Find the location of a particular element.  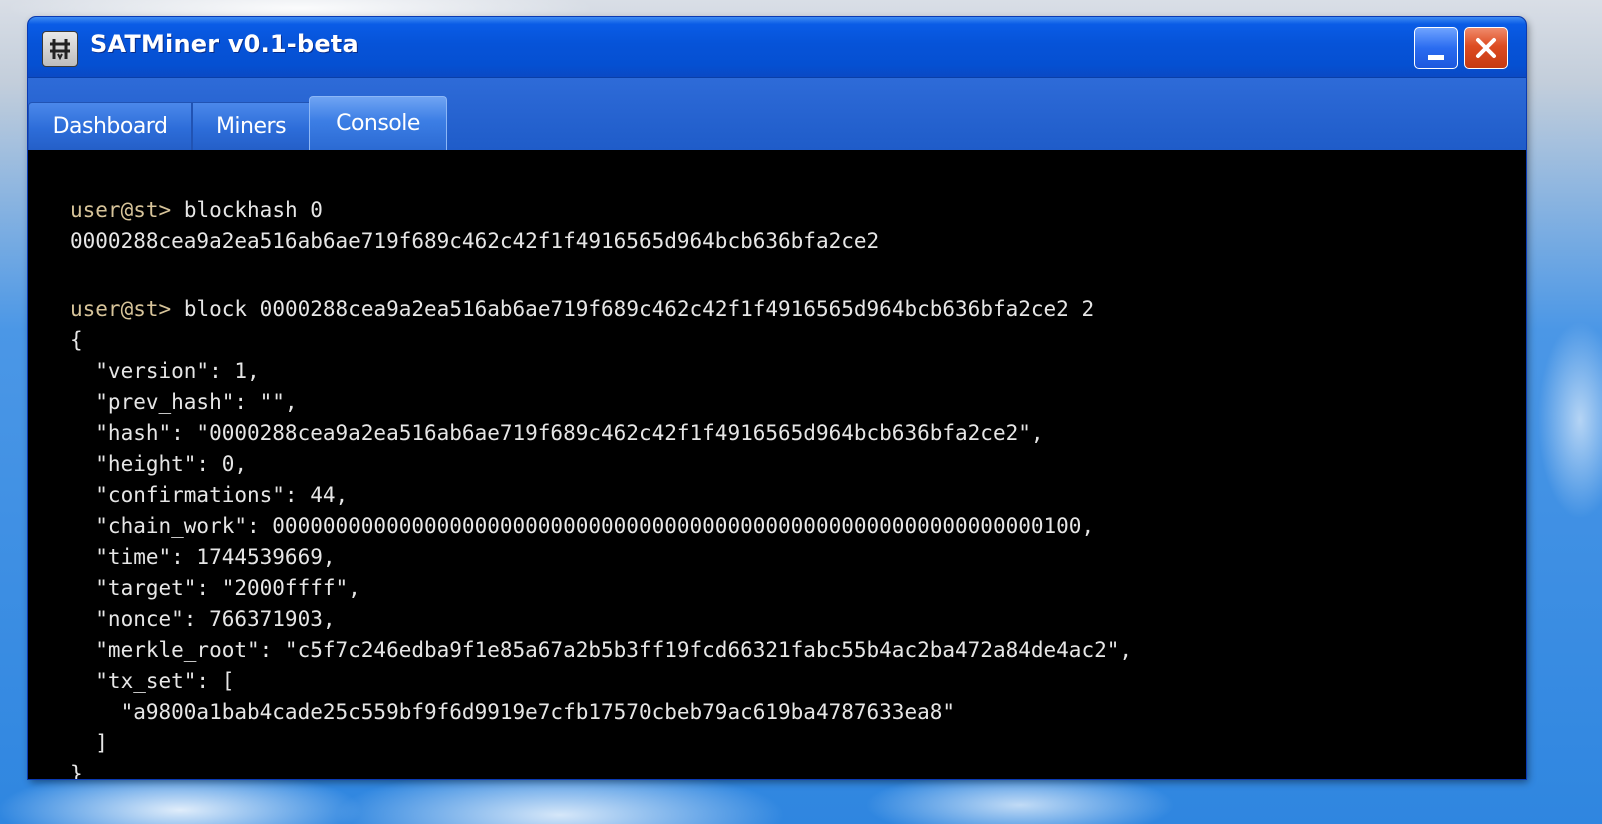

console-command: blockhash 0 is located at coordinates (253, 210).